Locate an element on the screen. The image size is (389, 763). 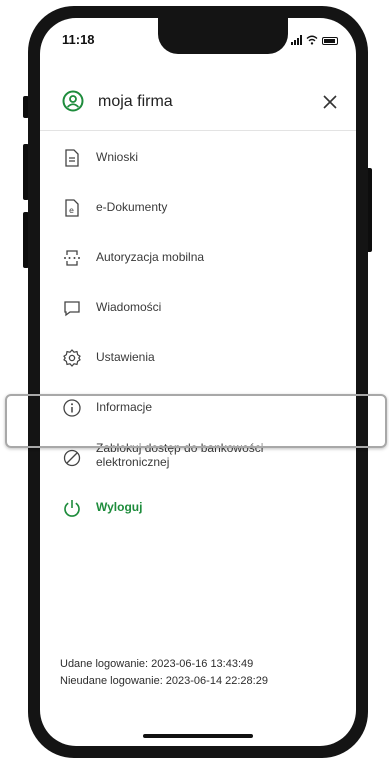
signal-icon is located at coordinates (296, 40).